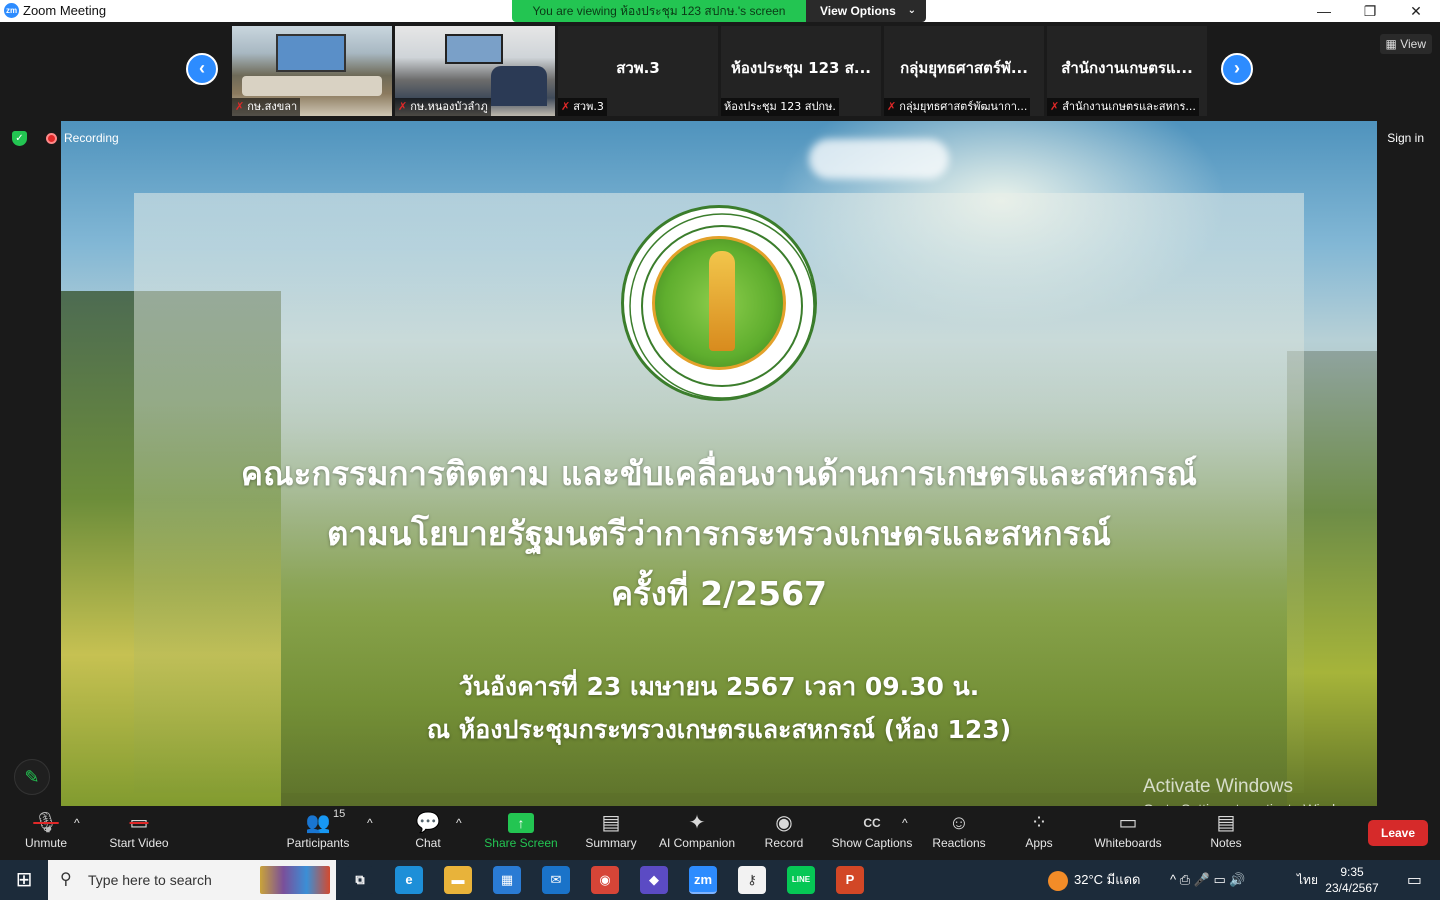  I want to click on zoom-icon: zm, so click(703, 880).